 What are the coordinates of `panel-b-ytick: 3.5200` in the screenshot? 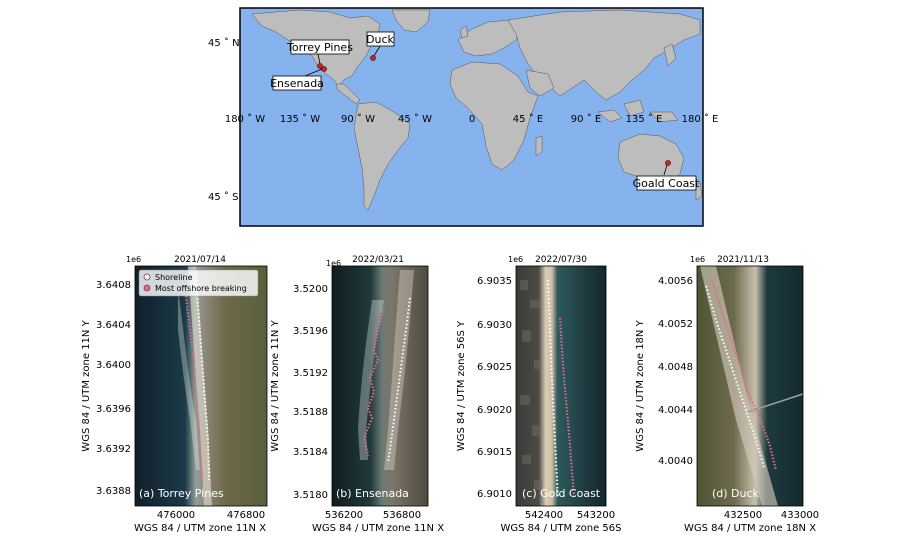 It's located at (310, 289).